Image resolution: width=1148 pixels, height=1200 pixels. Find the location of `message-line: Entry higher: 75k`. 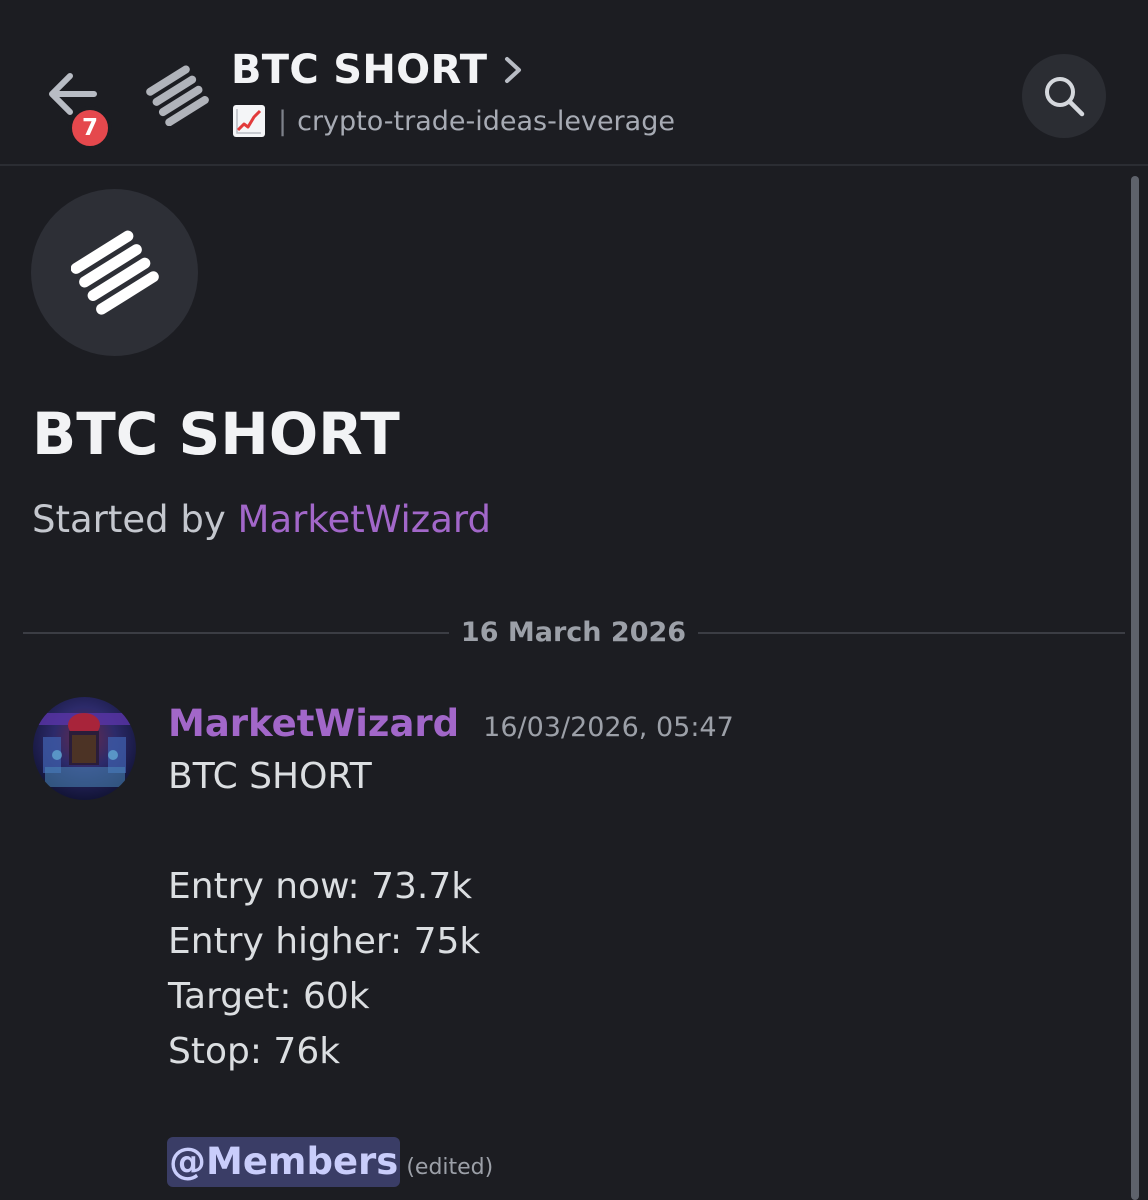

message-line: Entry higher: 75k is located at coordinates (324, 941).